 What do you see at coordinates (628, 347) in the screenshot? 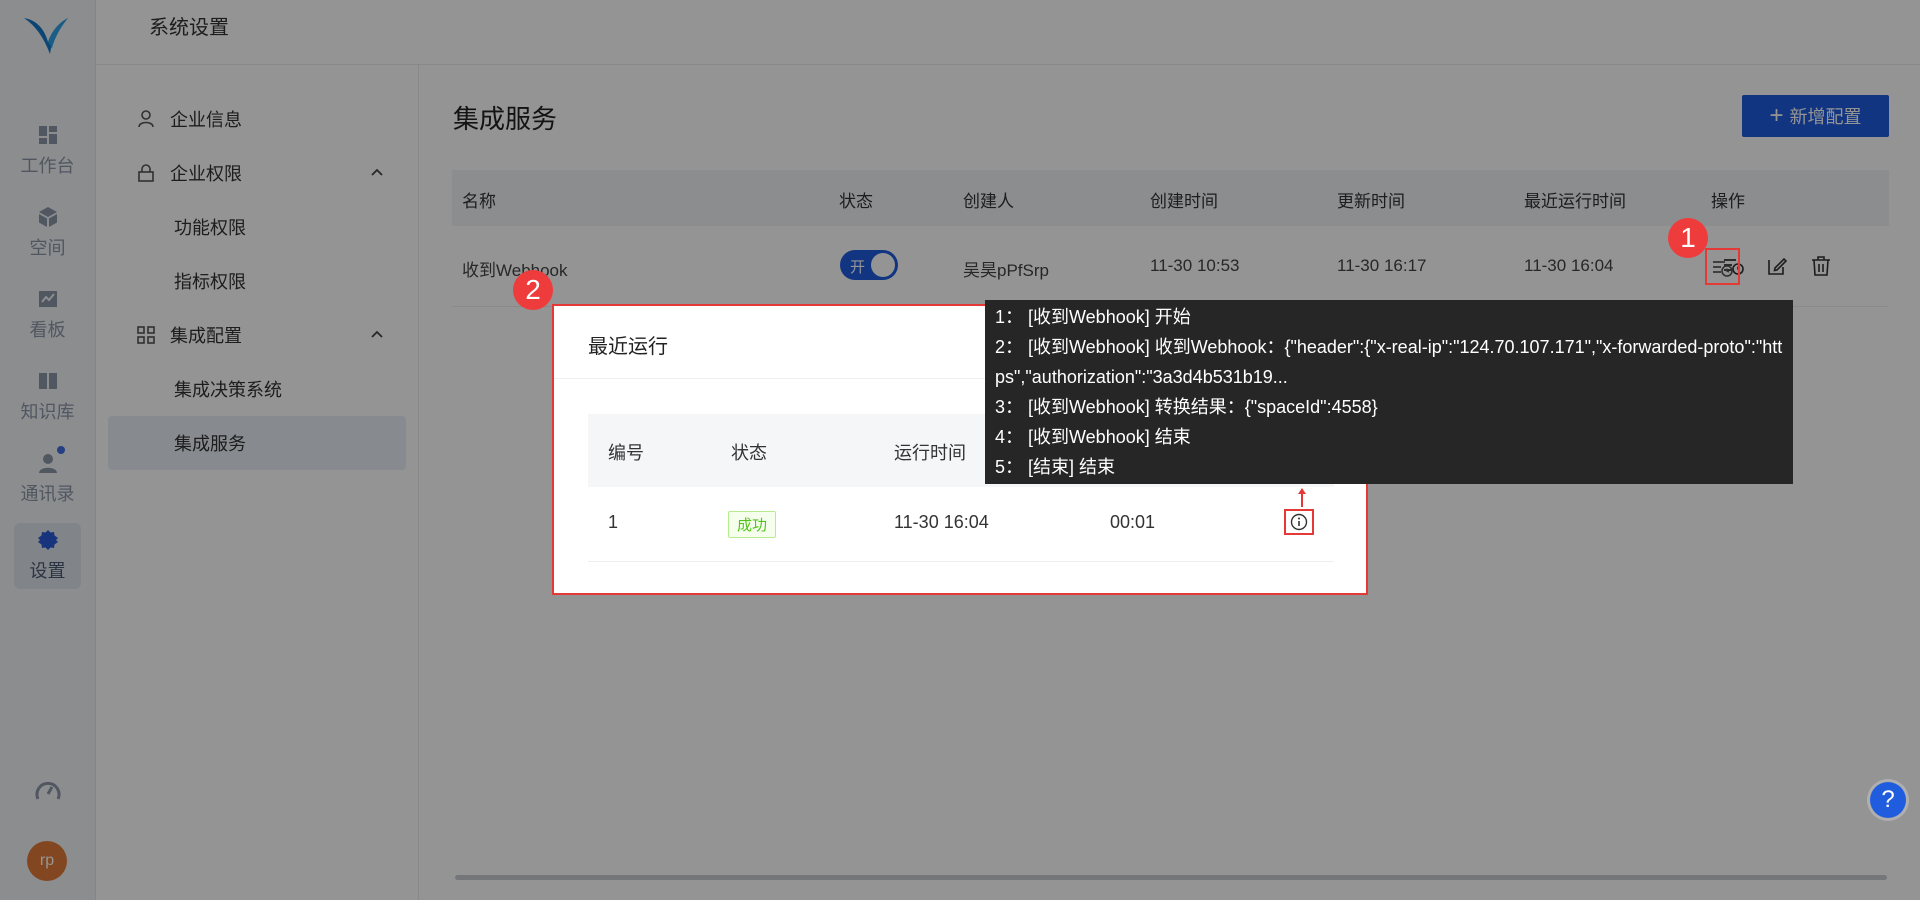
I see `modal-title: 最近运行` at bounding box center [628, 347].